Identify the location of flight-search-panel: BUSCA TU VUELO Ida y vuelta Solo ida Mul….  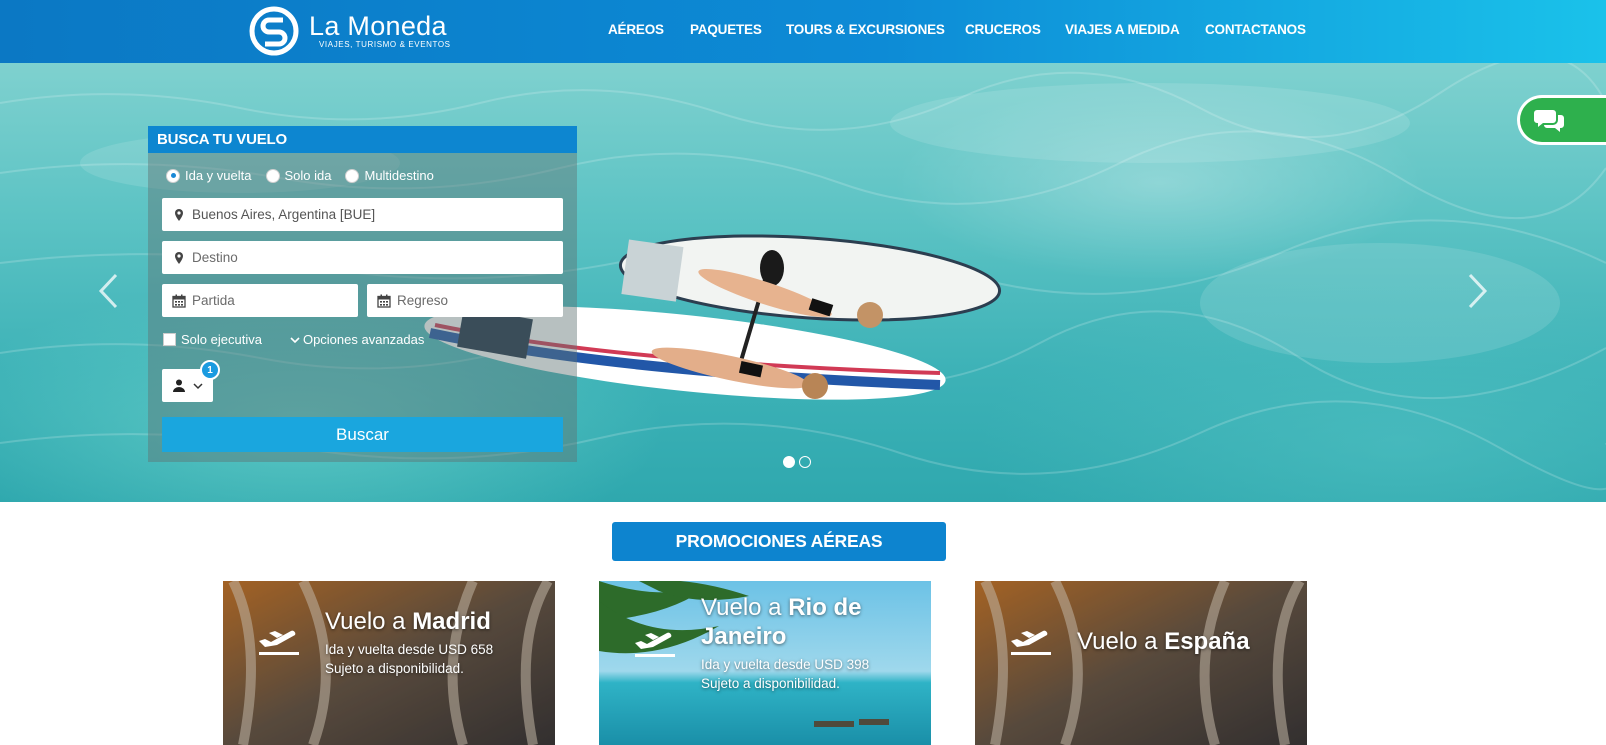
(362, 294).